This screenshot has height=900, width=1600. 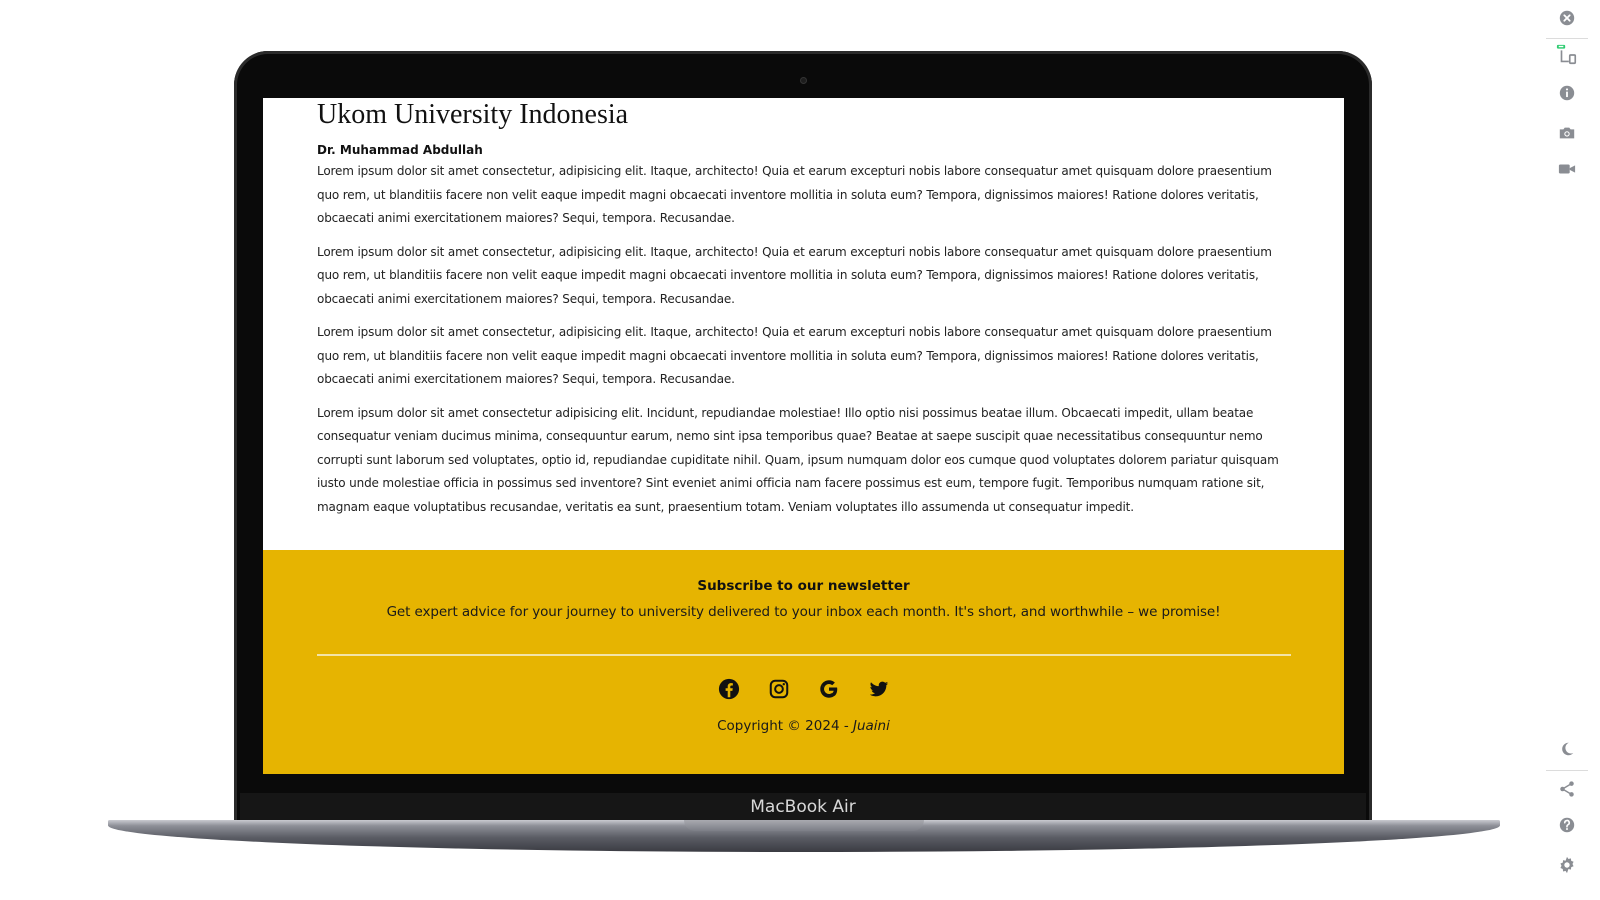 I want to click on copyright: Copyright © 2024 - Juaini, so click(x=803, y=726).